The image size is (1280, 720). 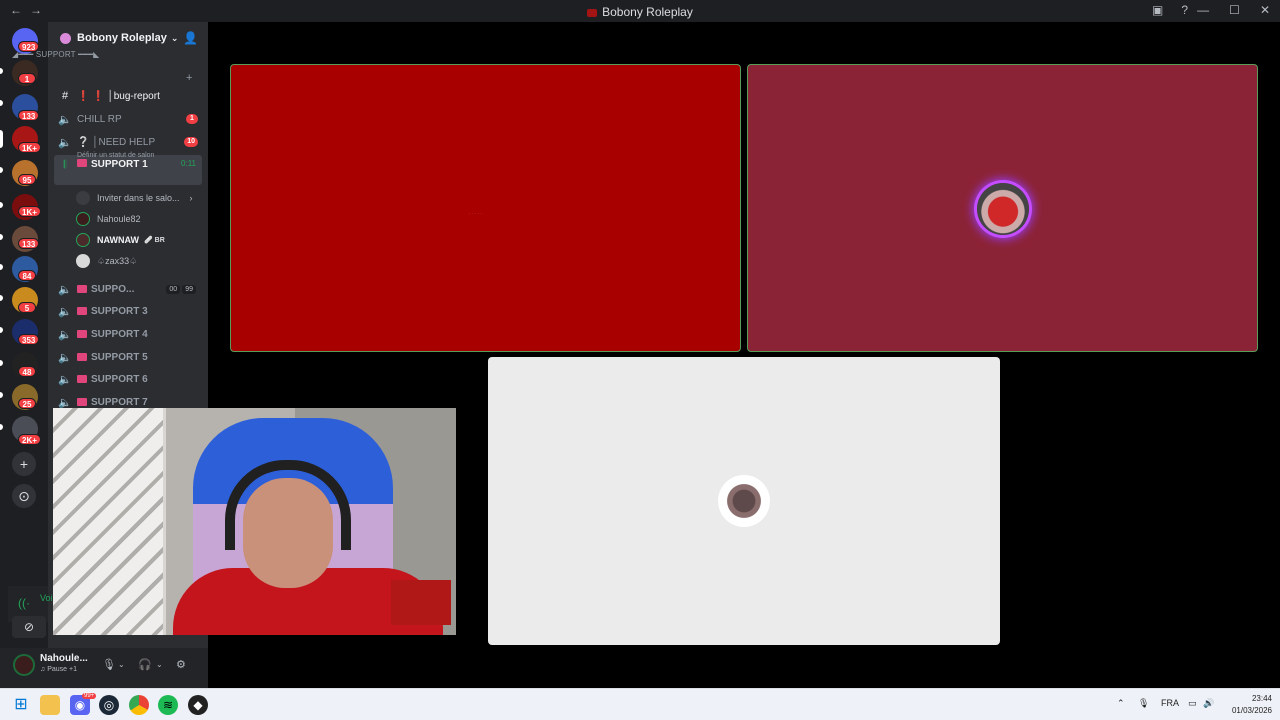 I want to click on channel-support-5: 🔈 SUPPORT 5, so click(x=128, y=357).